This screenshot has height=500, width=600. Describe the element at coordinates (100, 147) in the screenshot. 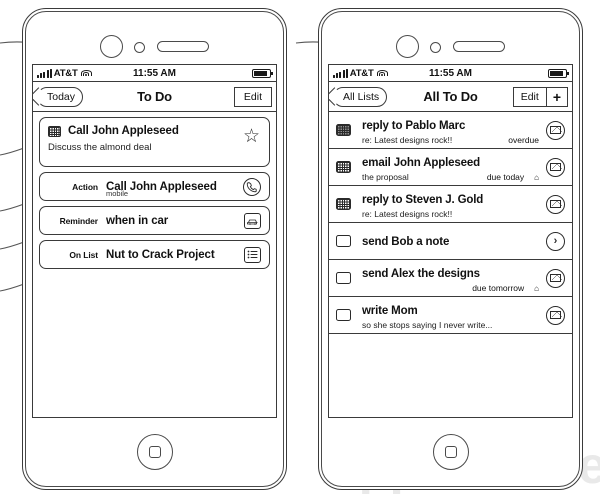

I see `todo-subtitle: Discuss the almond deal` at that location.